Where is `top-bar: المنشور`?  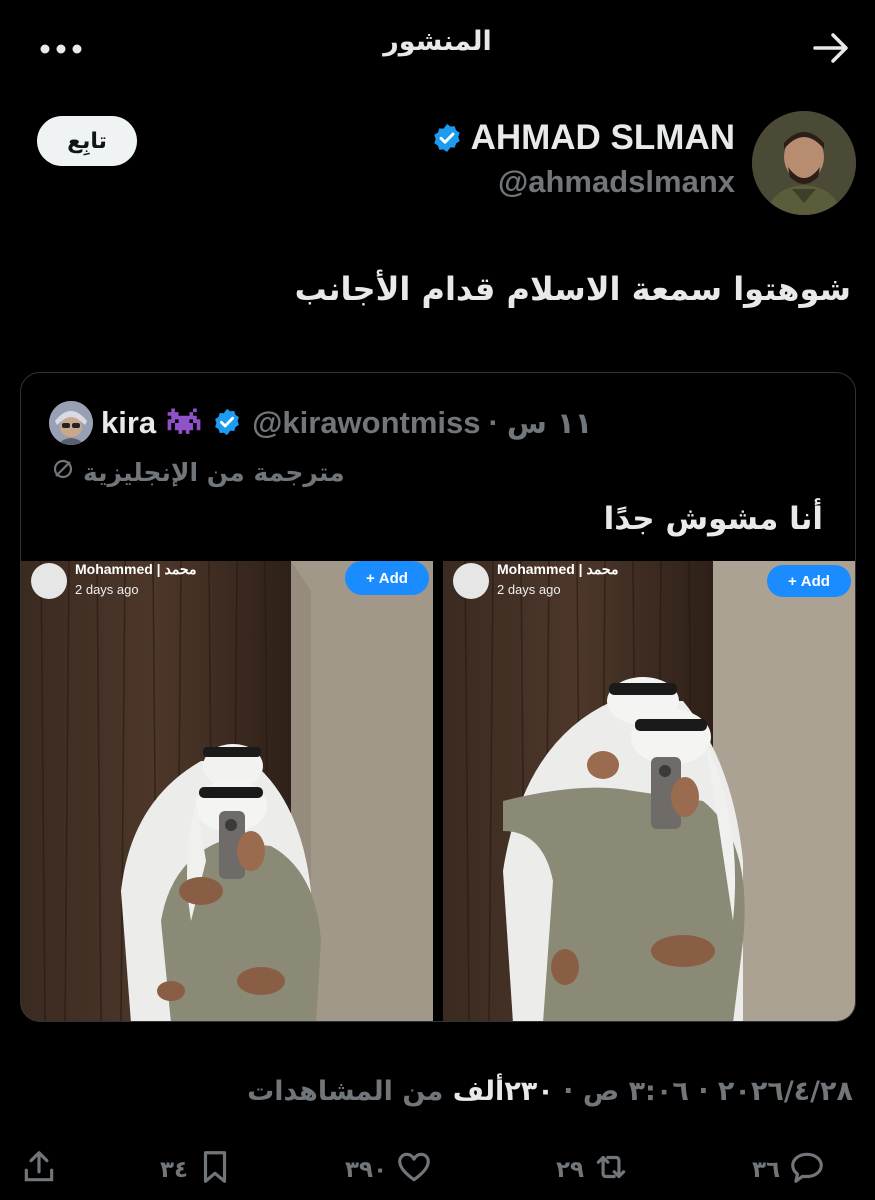
top-bar: المنشور is located at coordinates (437, 48).